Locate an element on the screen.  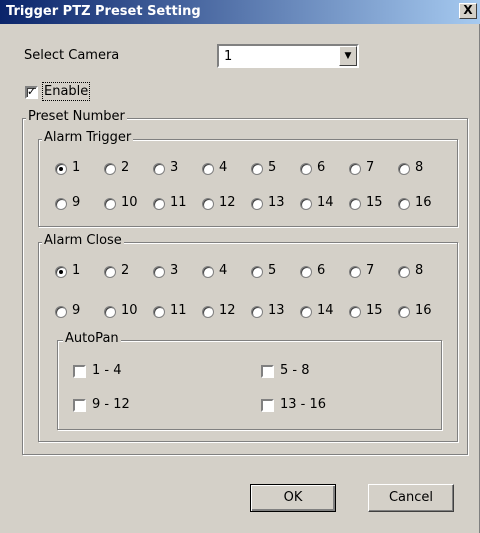
close-radio-label-8: 8 is located at coordinates (419, 270).